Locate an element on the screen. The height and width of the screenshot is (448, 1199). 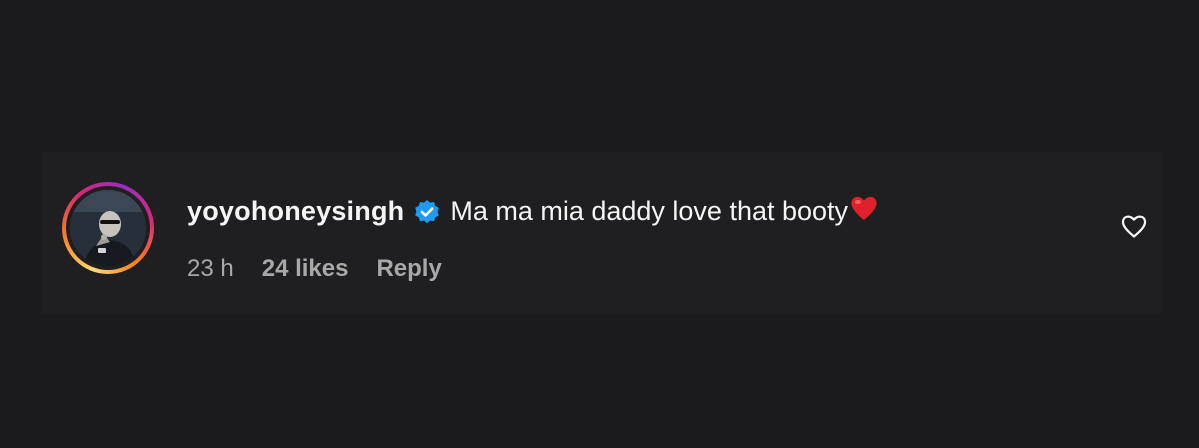
avatar is located at coordinates (108, 228).